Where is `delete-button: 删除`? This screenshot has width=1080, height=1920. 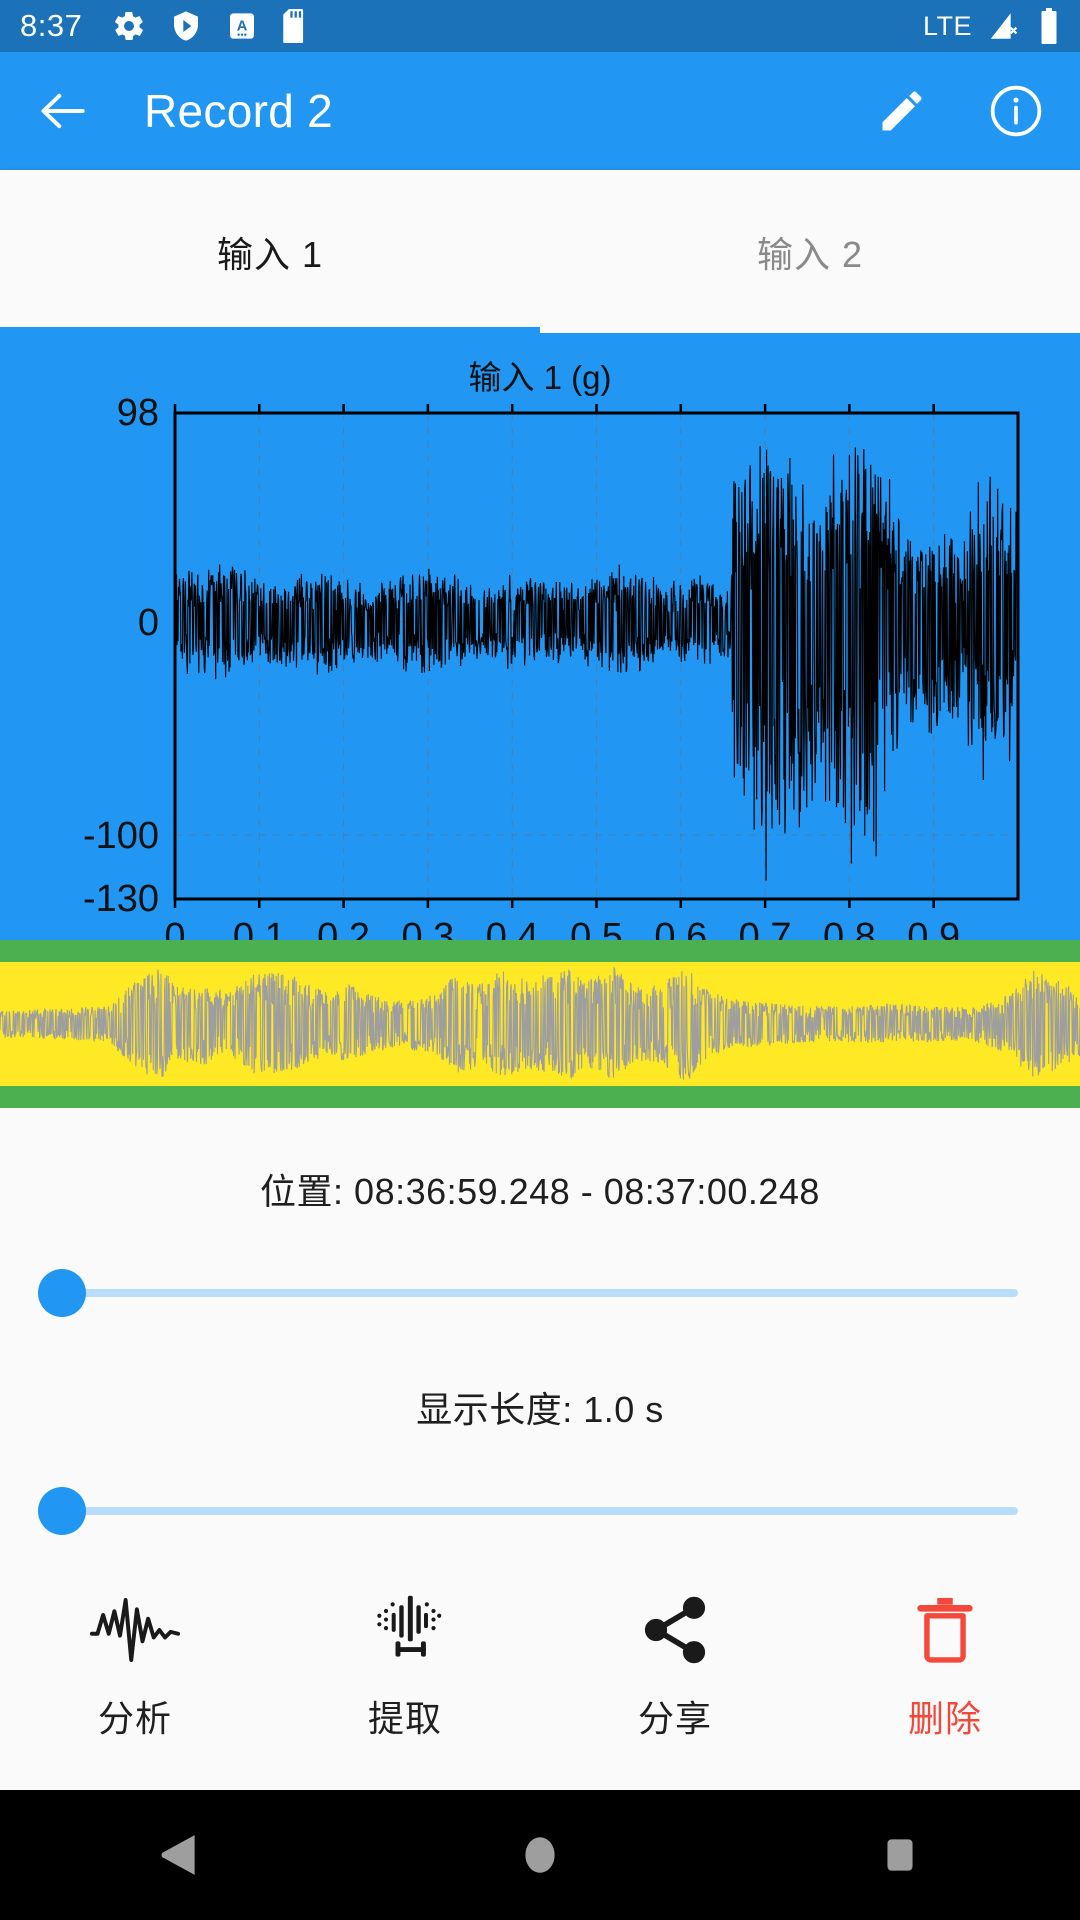
delete-button: 删除 is located at coordinates (945, 1667).